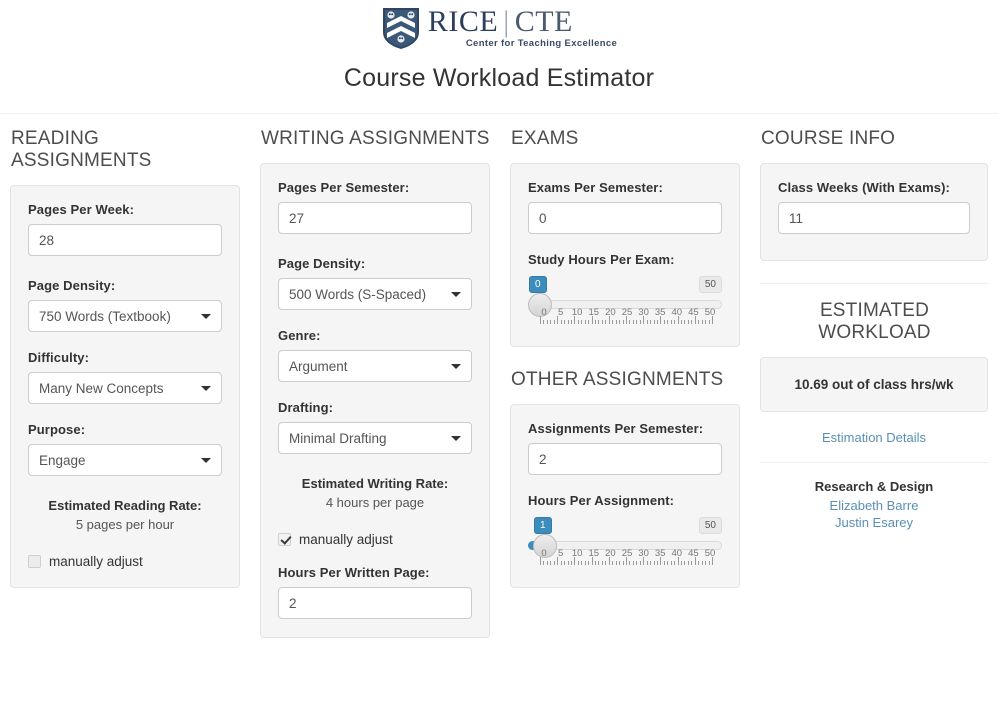 This screenshot has width=998, height=703. What do you see at coordinates (677, 312) in the screenshot?
I see `ruler-label: 40` at bounding box center [677, 312].